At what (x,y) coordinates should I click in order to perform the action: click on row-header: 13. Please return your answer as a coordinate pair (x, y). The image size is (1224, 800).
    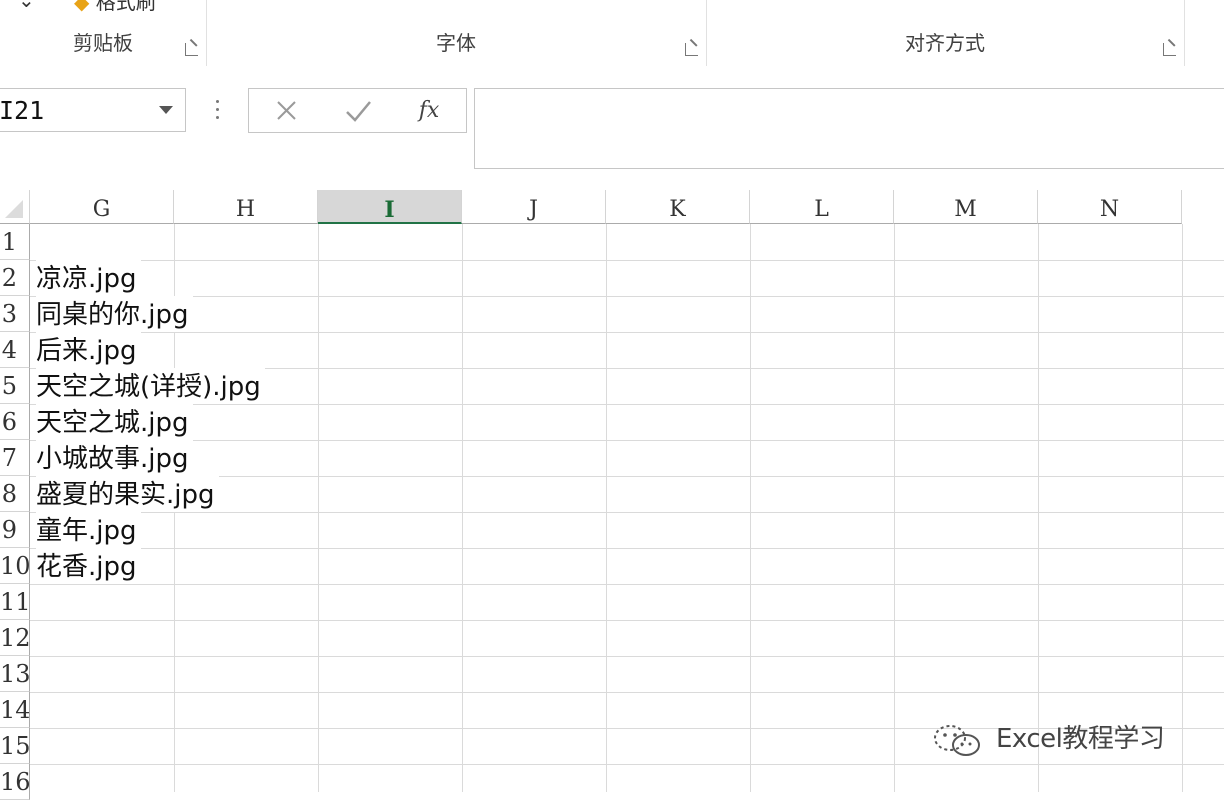
    Looking at the image, I should click on (15, 674).